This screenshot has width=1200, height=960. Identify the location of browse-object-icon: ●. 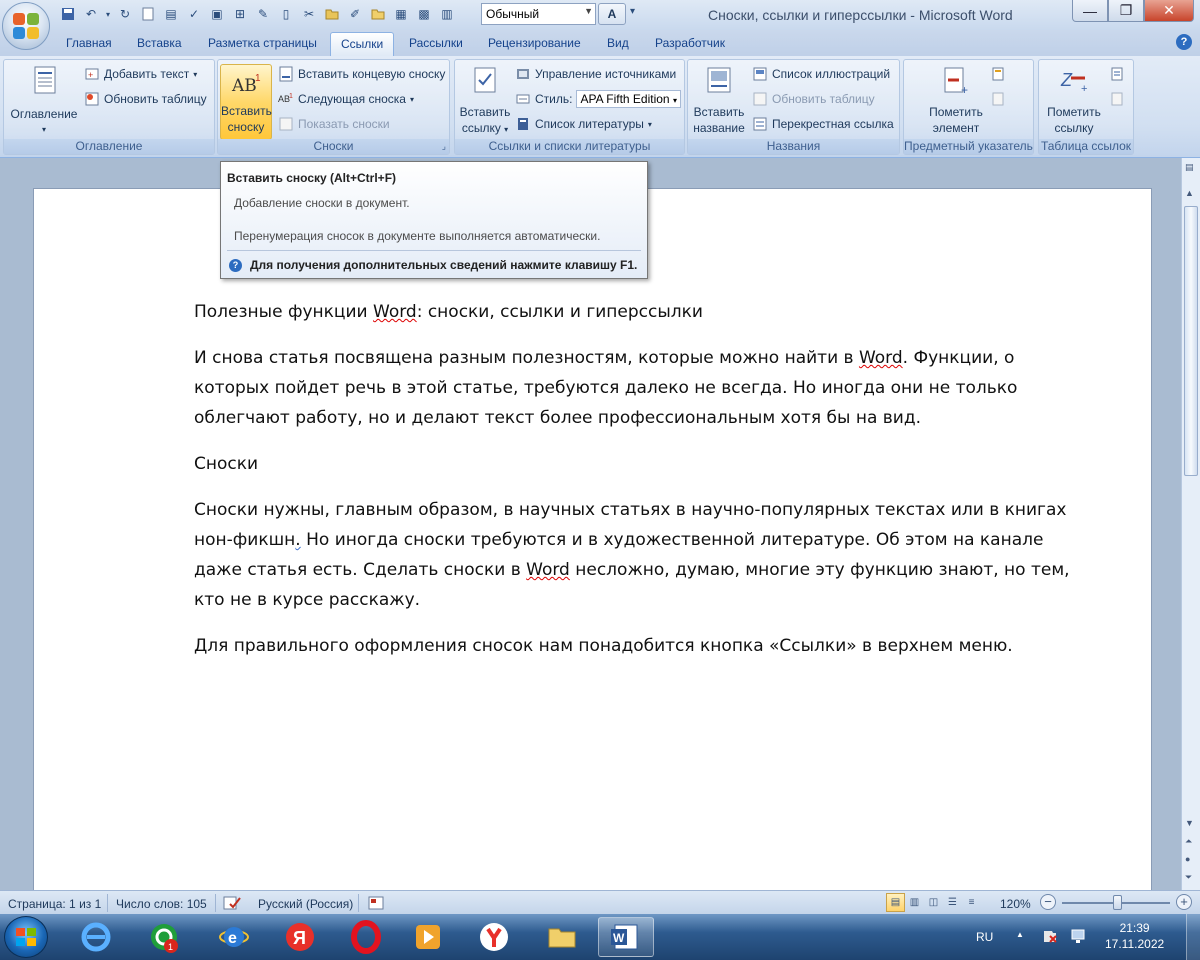
(1187, 859).